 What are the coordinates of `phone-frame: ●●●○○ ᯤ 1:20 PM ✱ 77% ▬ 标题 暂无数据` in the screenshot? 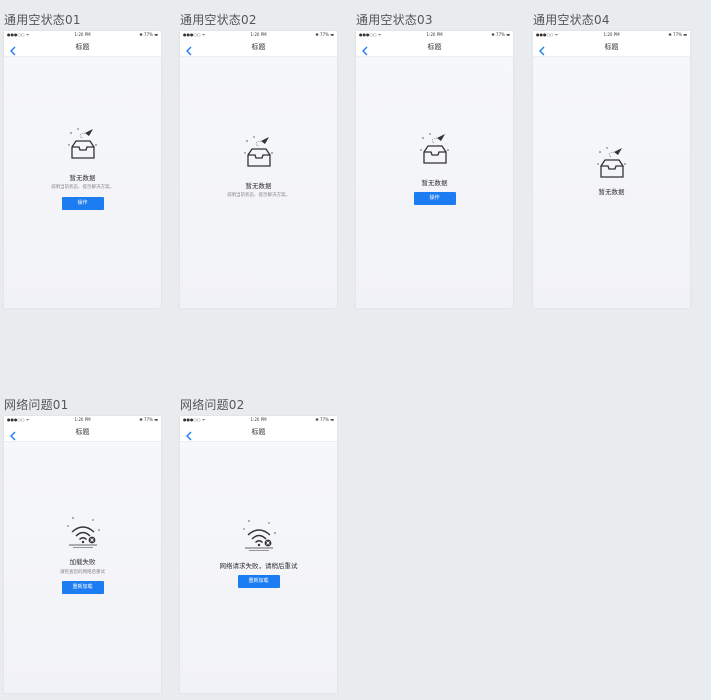 It's located at (611, 169).